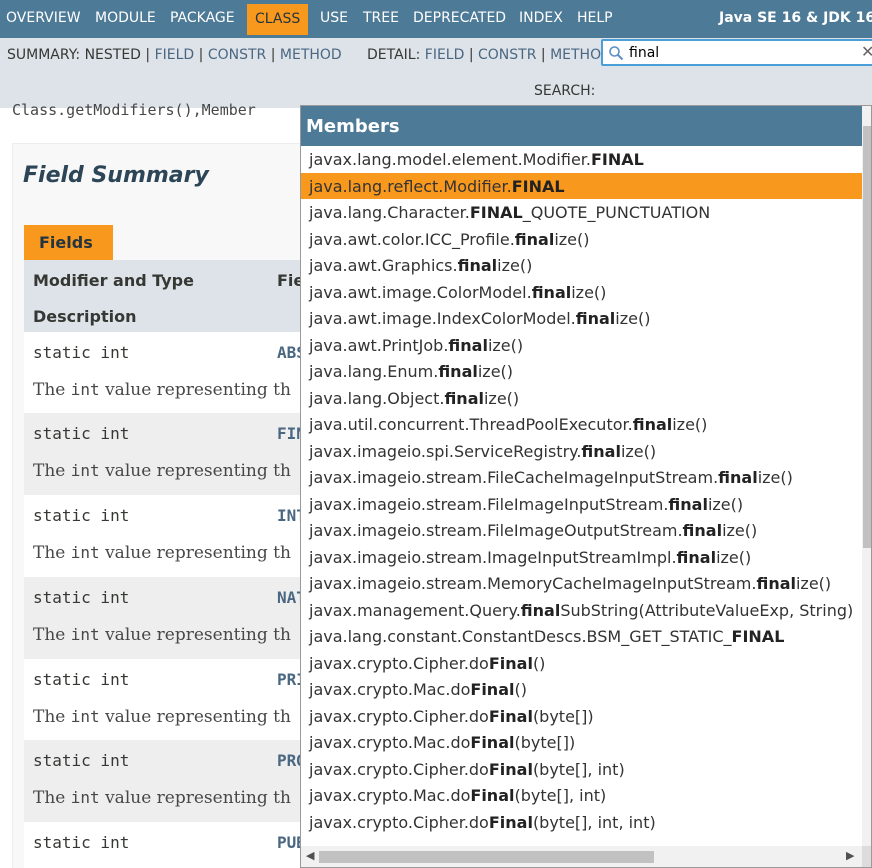 This screenshot has width=872, height=868. What do you see at coordinates (616, 55) in the screenshot?
I see `search-icon` at bounding box center [616, 55].